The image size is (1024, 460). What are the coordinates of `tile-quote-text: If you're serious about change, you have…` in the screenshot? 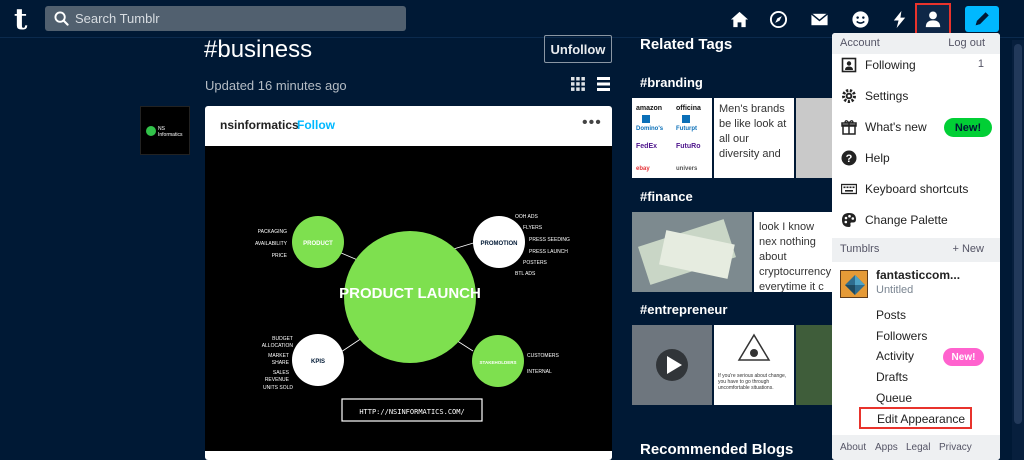 It's located at (752, 382).